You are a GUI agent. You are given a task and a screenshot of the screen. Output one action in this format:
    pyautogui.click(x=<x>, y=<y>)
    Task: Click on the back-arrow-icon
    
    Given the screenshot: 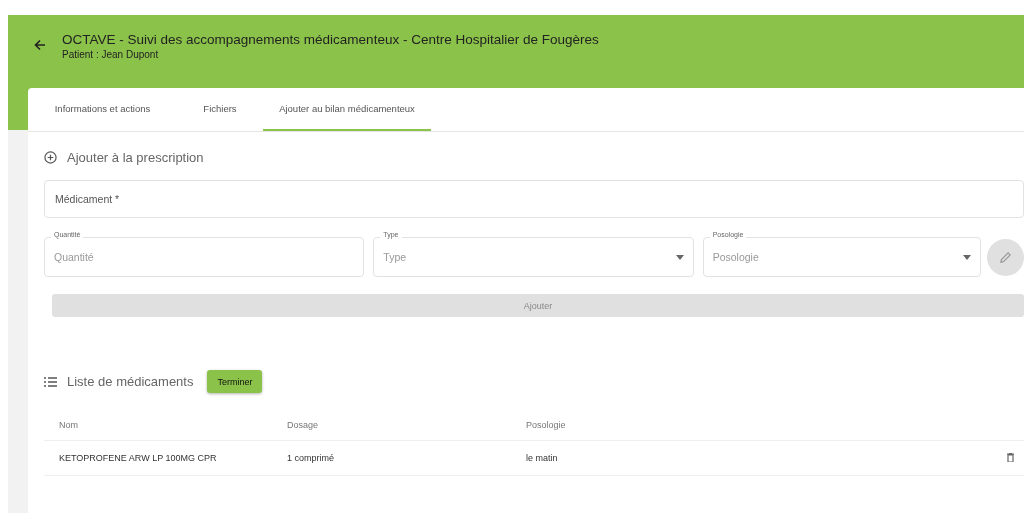 What is the action you would take?
    pyautogui.click(x=40, y=45)
    